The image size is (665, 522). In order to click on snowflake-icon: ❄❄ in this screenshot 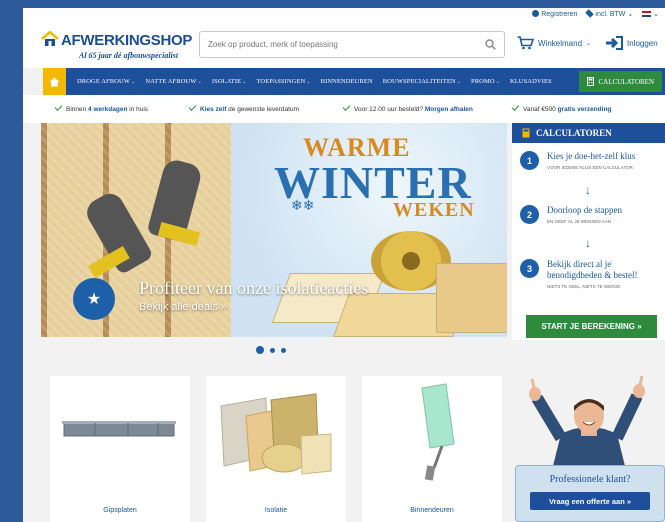, I will do `click(303, 205)`.